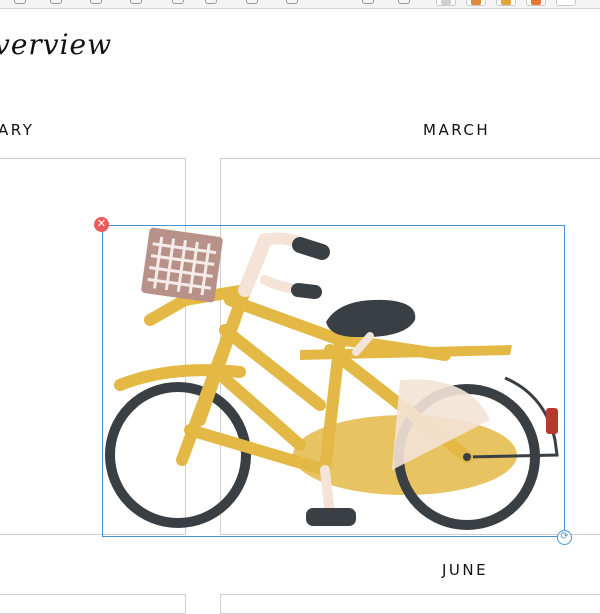  I want to click on close-icon: ✕, so click(101, 224).